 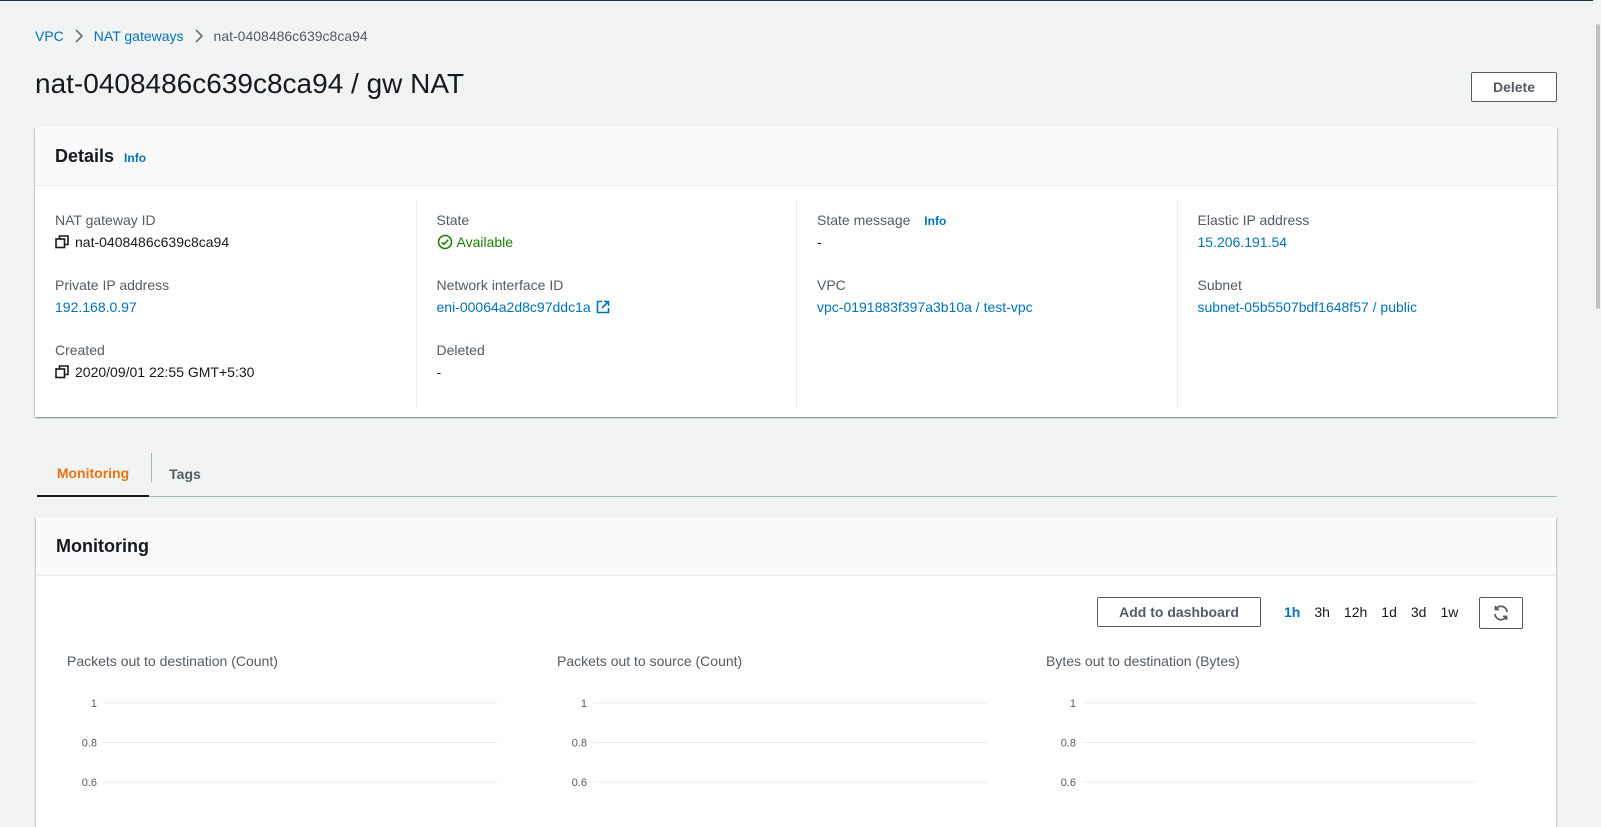 What do you see at coordinates (800, 0) in the screenshot?
I see `top-border` at bounding box center [800, 0].